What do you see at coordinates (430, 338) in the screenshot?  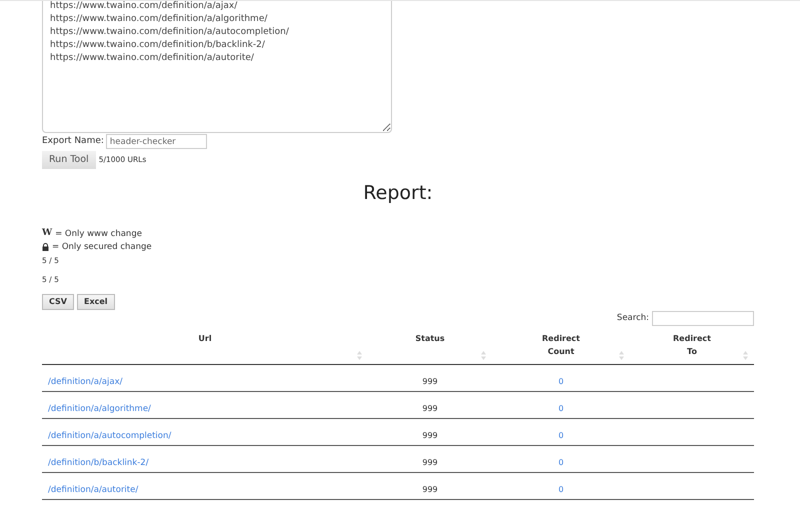 I see `column-header: Status` at bounding box center [430, 338].